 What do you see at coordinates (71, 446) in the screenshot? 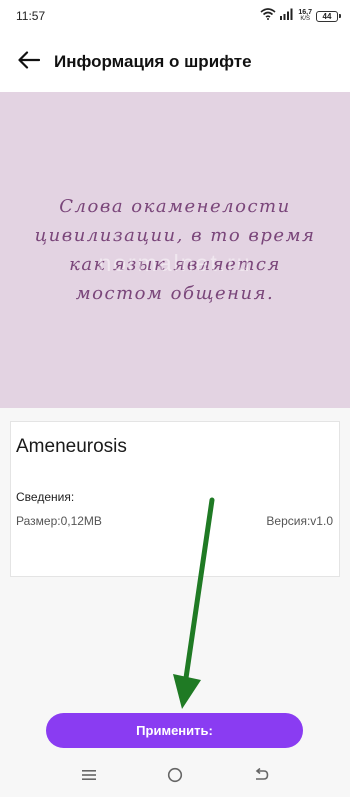
I see `font-name: Ameneurosis` at bounding box center [71, 446].